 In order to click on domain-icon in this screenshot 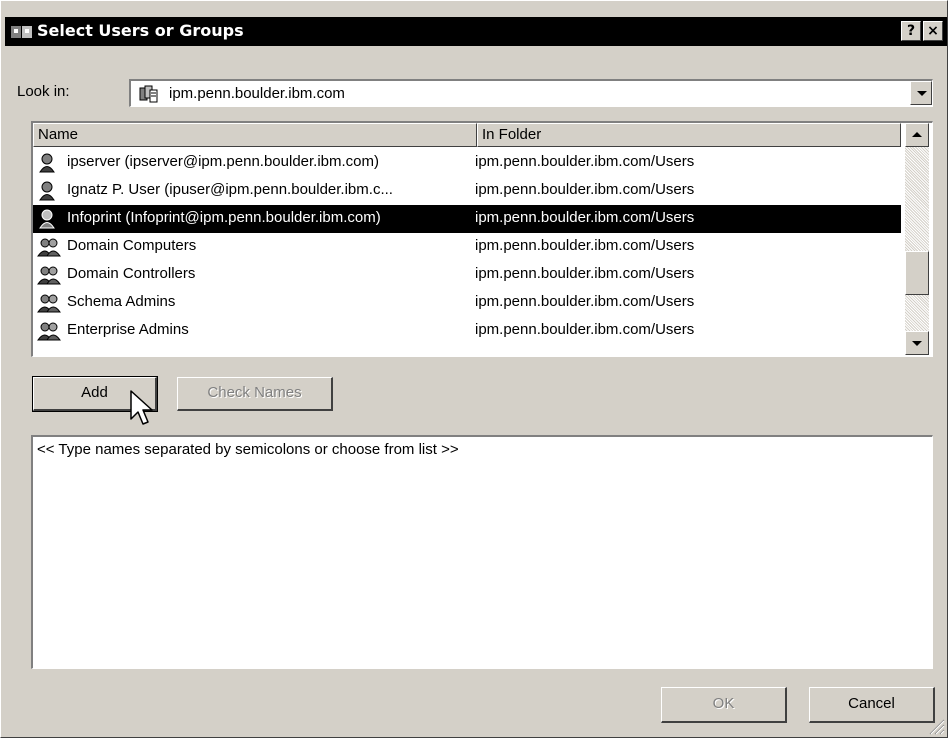, I will do `click(148, 94)`.